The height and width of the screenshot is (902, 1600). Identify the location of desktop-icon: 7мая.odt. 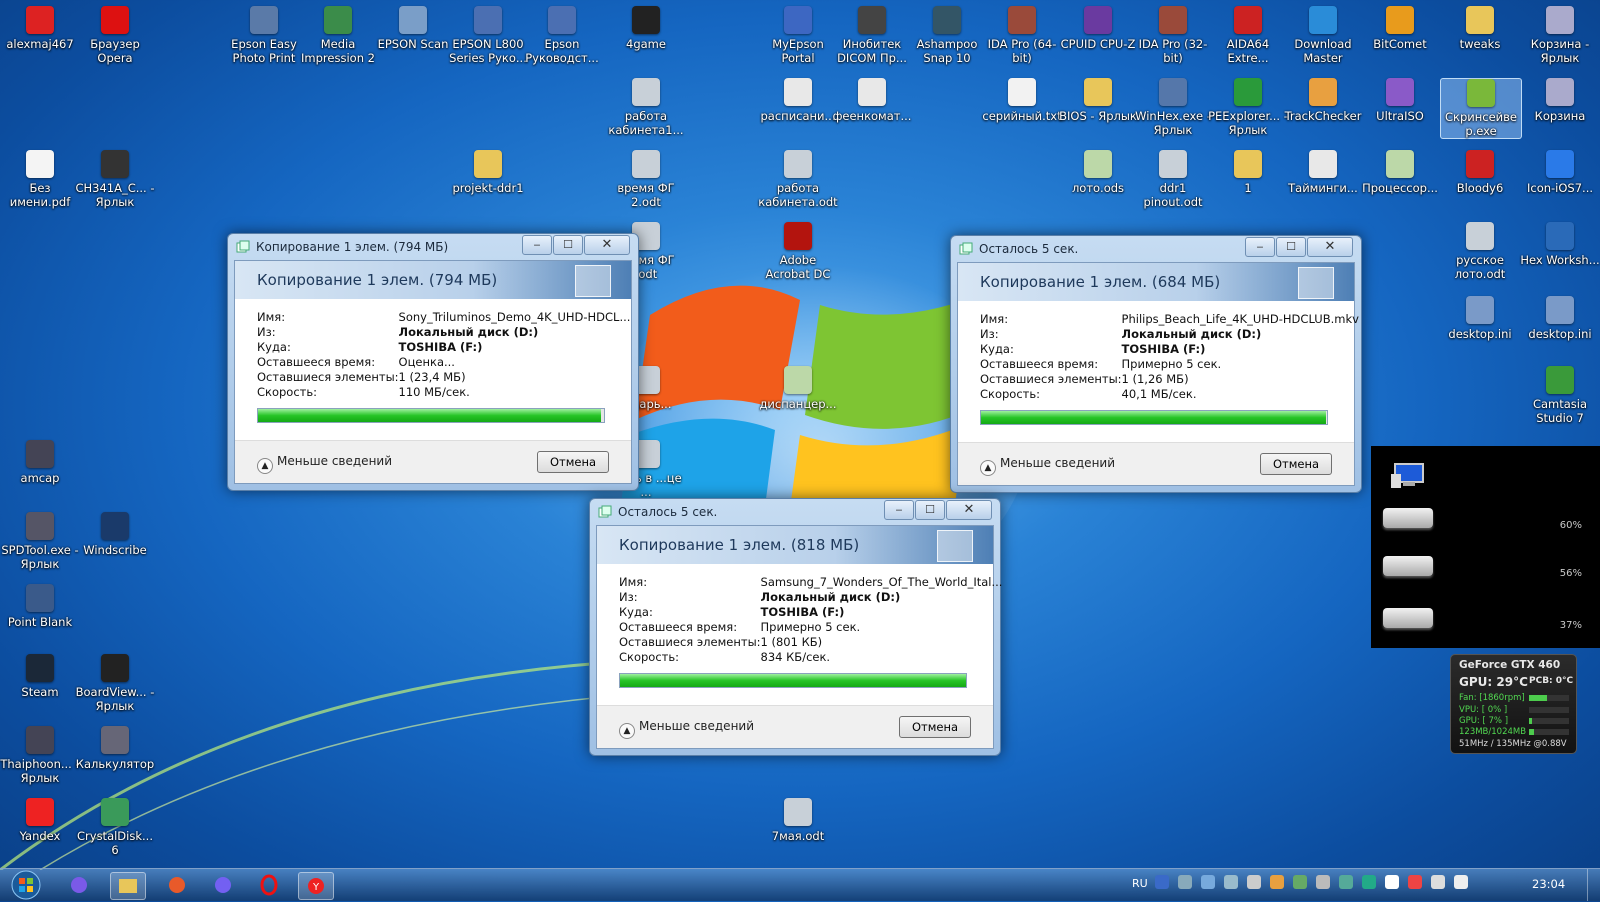
(798, 820).